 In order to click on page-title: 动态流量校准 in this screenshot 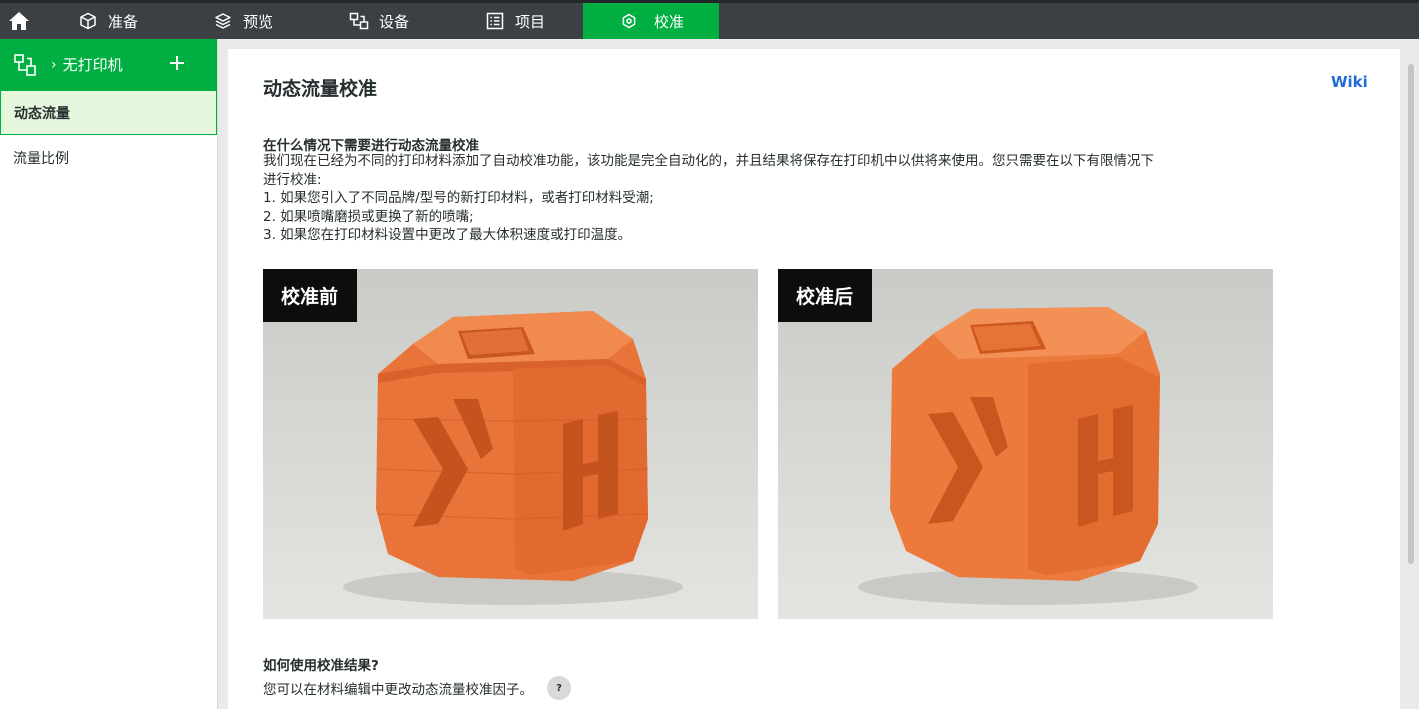, I will do `click(320, 89)`.